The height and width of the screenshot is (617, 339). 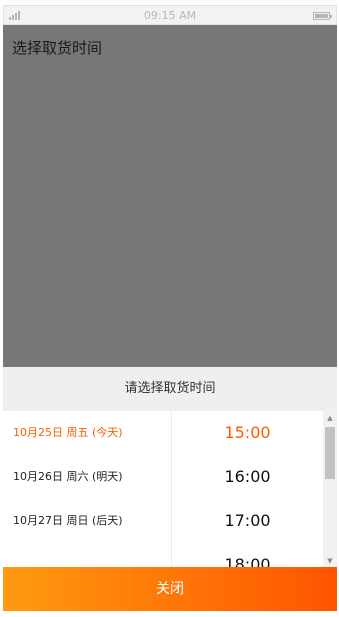 I want to click on time-list: 15:00 16:00 17:00 18:00, so click(x=247, y=489).